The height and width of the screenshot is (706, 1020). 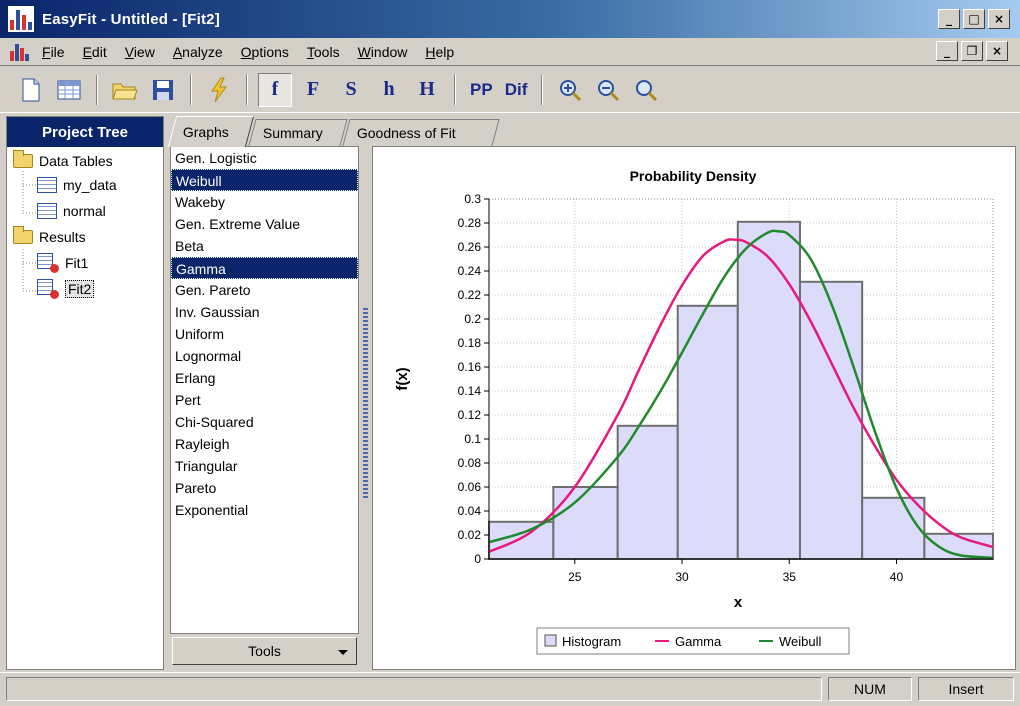 I want to click on status-bar: NUM Insert, so click(x=510, y=689).